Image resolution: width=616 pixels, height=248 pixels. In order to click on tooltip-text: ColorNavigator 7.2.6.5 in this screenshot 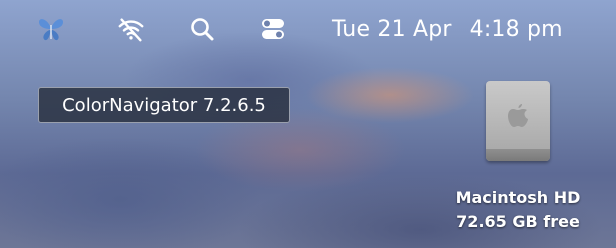, I will do `click(164, 105)`.